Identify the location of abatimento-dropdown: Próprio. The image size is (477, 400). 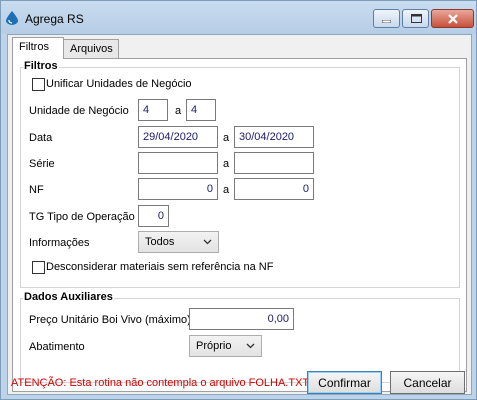
(225, 346).